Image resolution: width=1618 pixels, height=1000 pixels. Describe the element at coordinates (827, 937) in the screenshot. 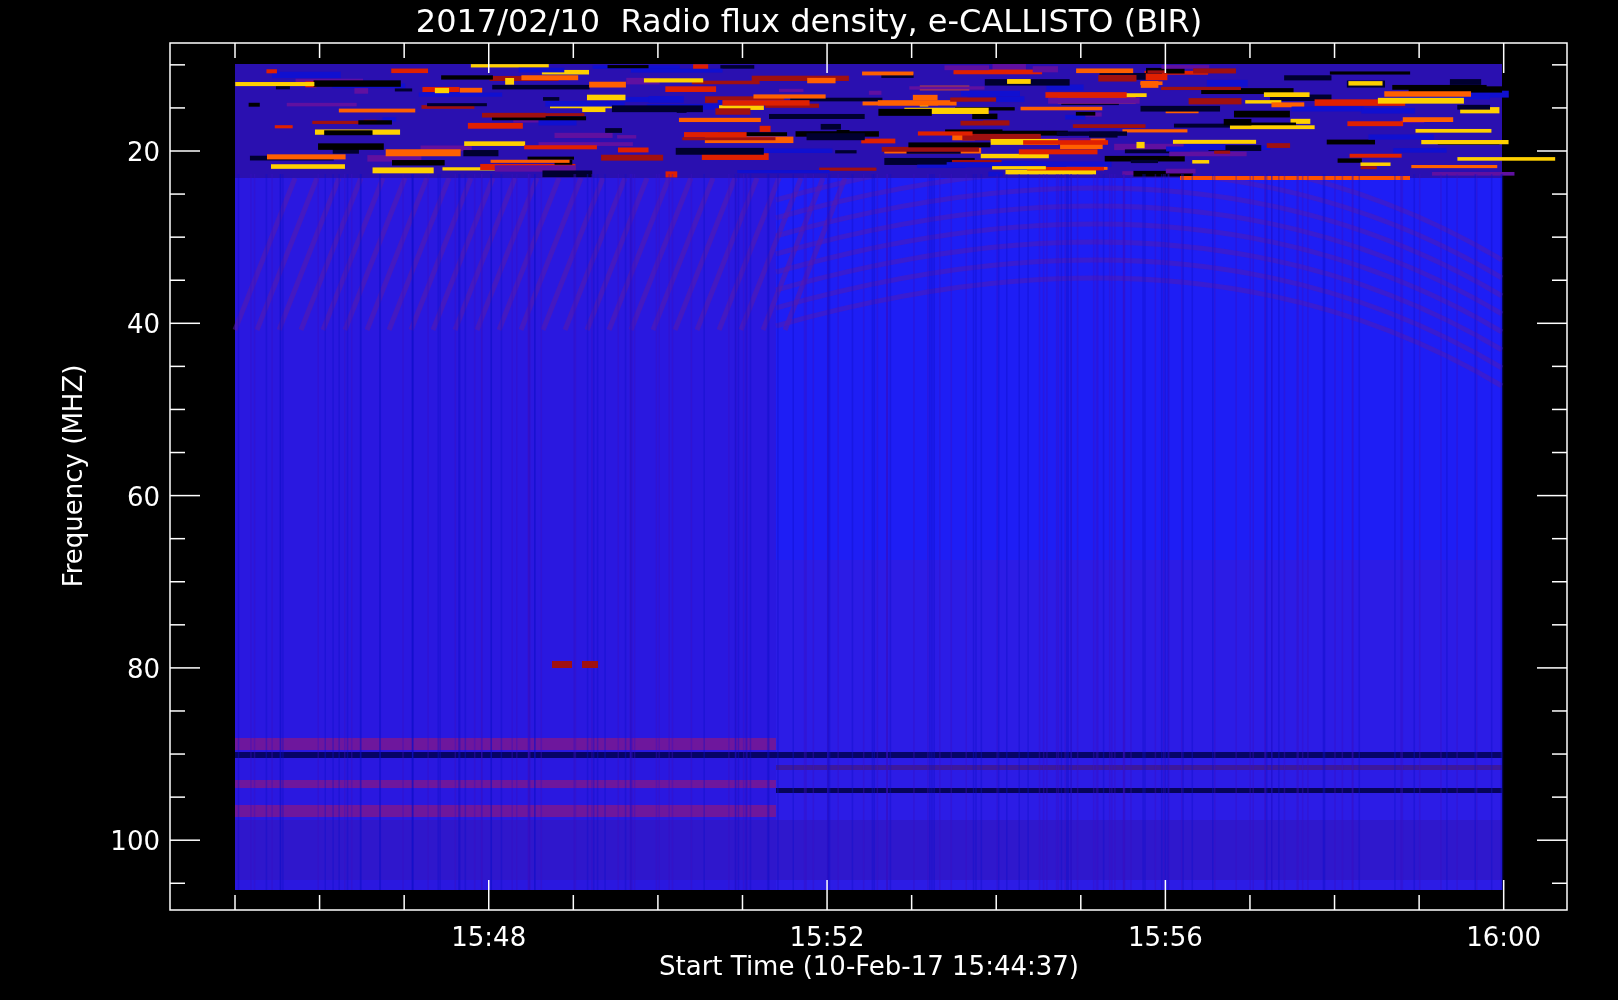

I see `x-tick-label: 15:52` at that location.